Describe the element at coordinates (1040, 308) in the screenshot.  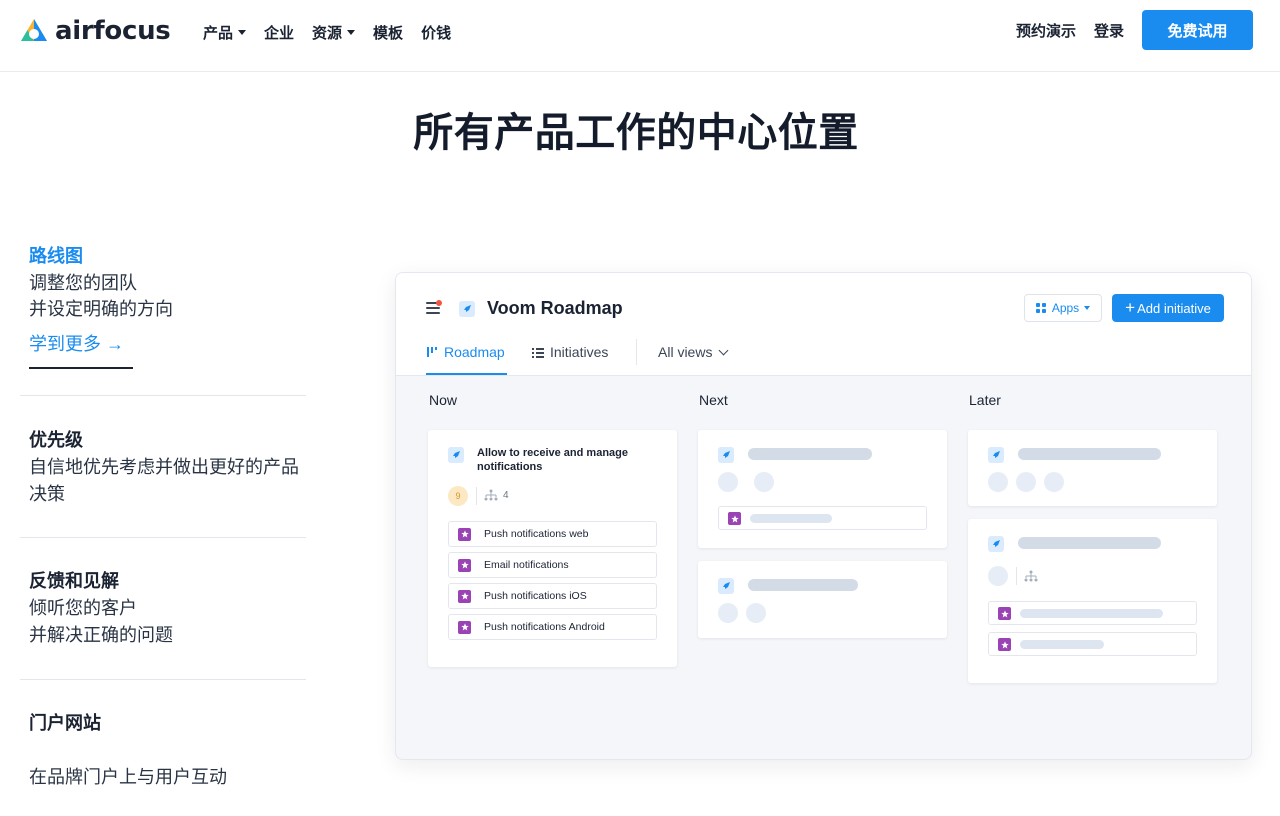
I see `apps-grid-icon` at that location.